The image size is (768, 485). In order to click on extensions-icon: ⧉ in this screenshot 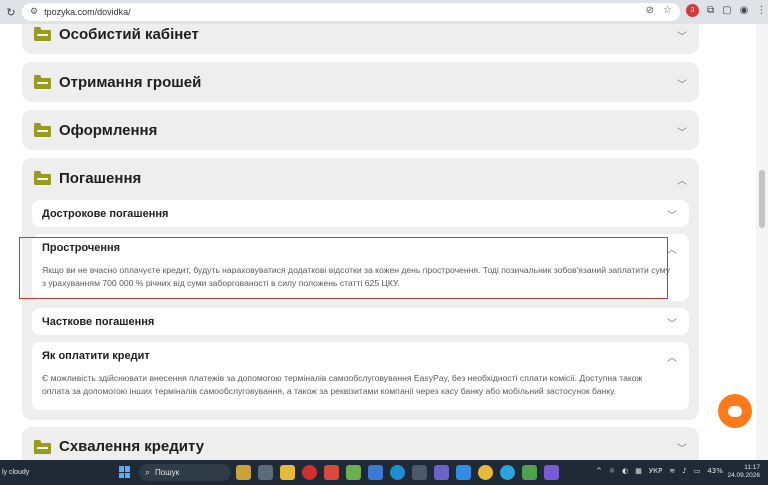, I will do `click(710, 10)`.